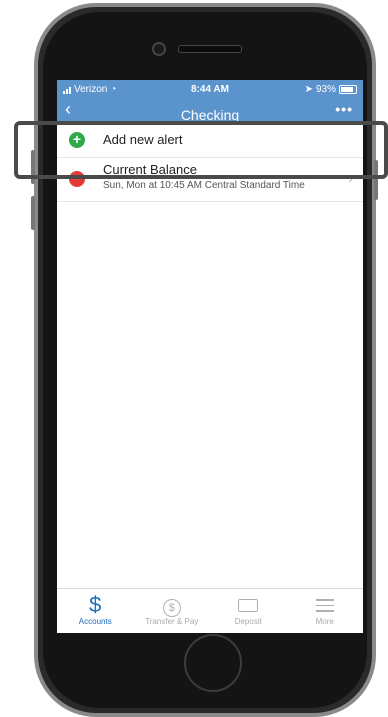 The width and height of the screenshot is (388, 717). What do you see at coordinates (248, 605) in the screenshot?
I see `check-deposit-icon` at bounding box center [248, 605].